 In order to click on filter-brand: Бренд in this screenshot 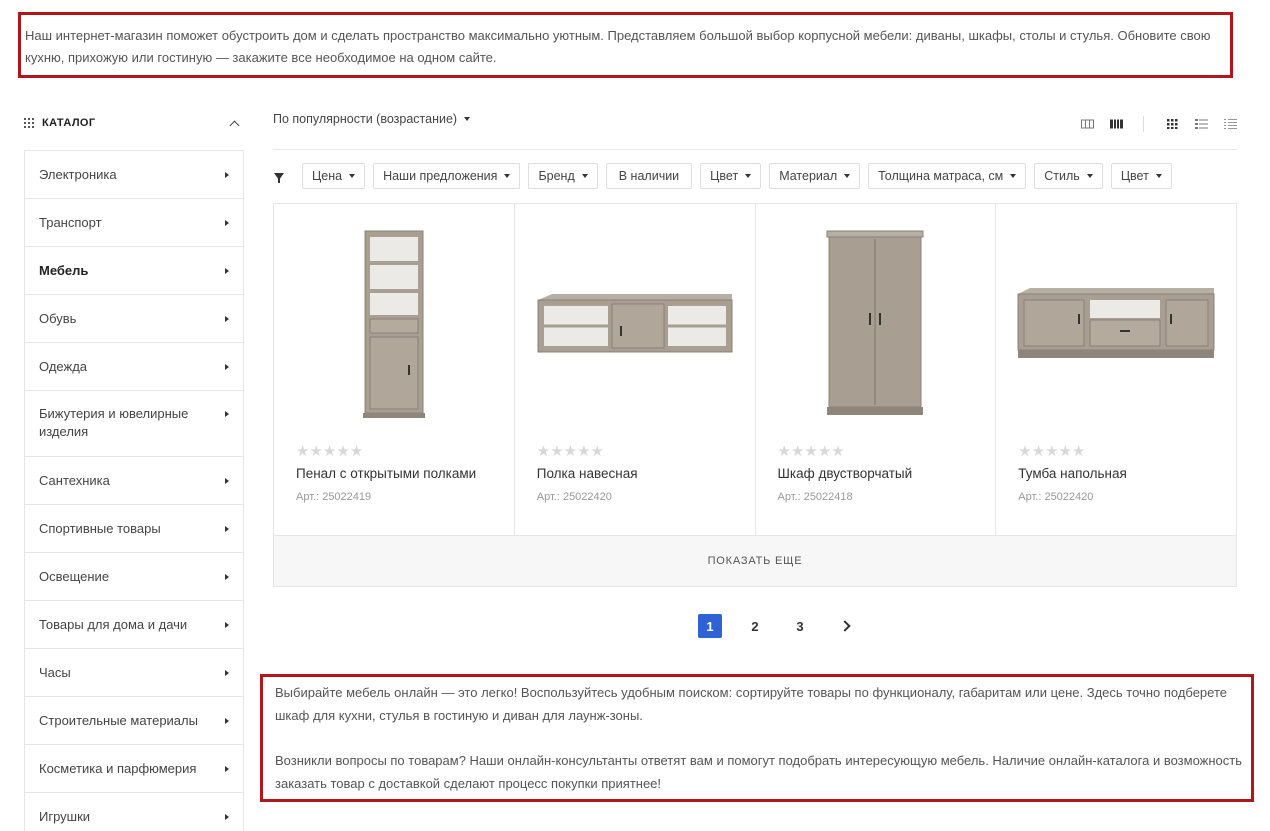, I will do `click(563, 176)`.